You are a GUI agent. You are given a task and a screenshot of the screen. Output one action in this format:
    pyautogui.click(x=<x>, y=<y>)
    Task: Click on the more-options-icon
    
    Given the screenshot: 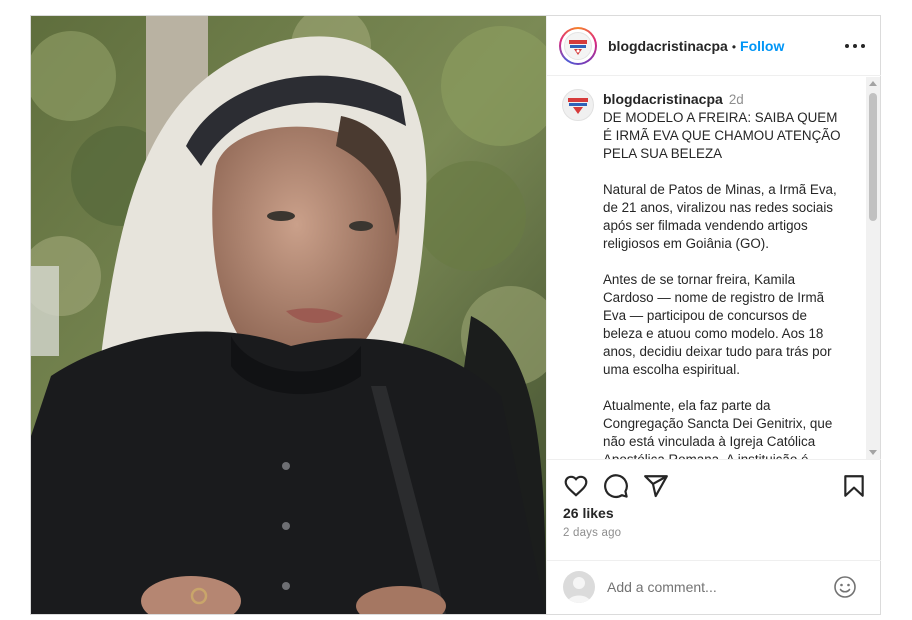 What is the action you would take?
    pyautogui.click(x=855, y=46)
    